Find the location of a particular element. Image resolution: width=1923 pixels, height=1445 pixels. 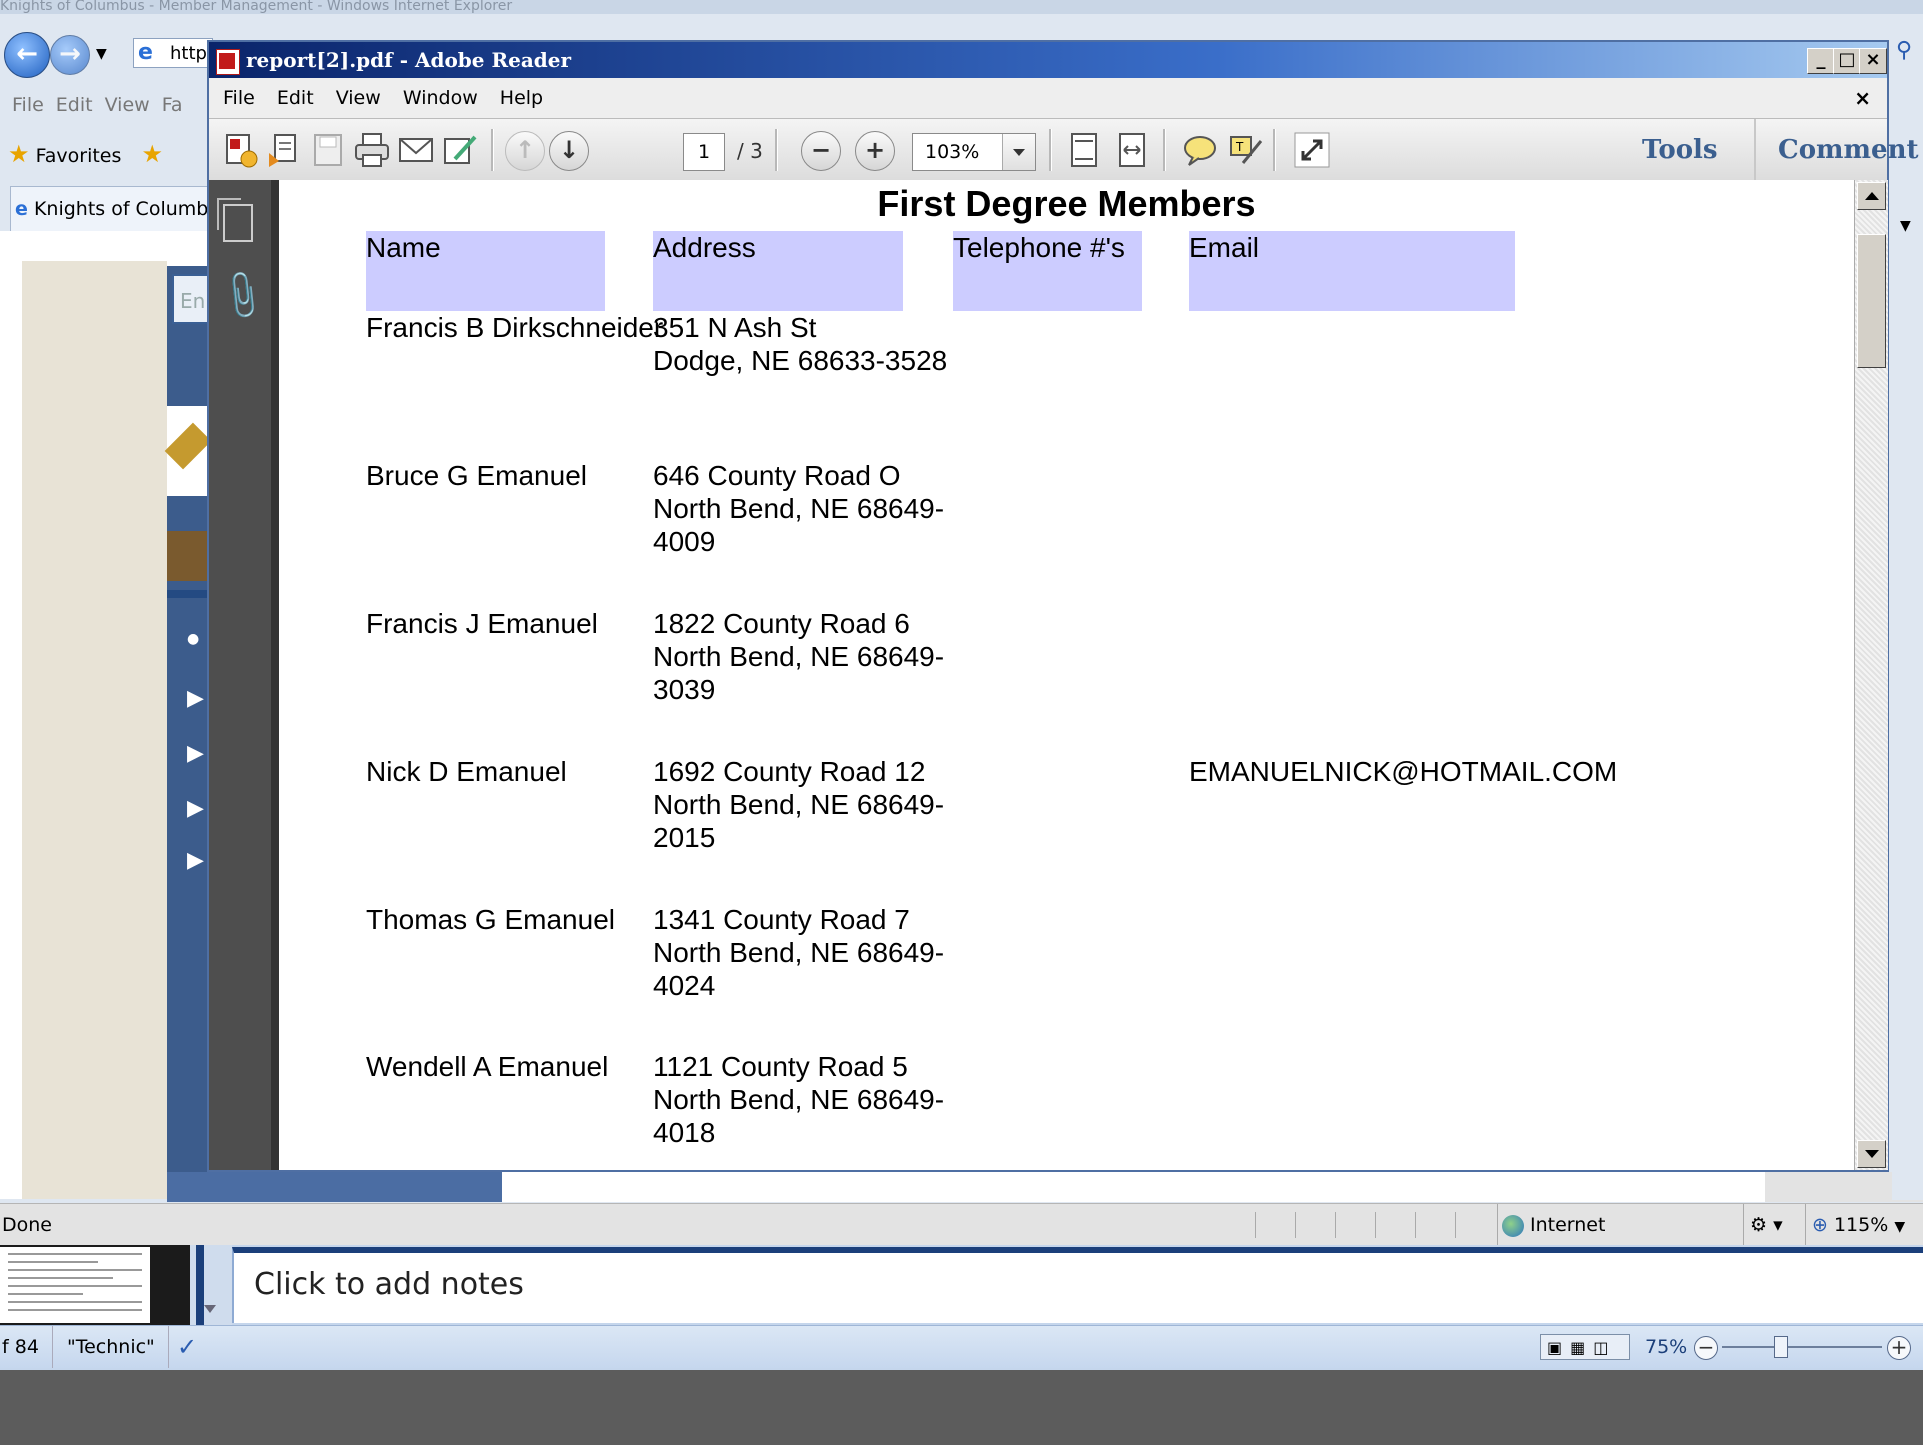

reader-title-bar: report[2].pdf - Adobe Reader _ □ × is located at coordinates (1048, 60).